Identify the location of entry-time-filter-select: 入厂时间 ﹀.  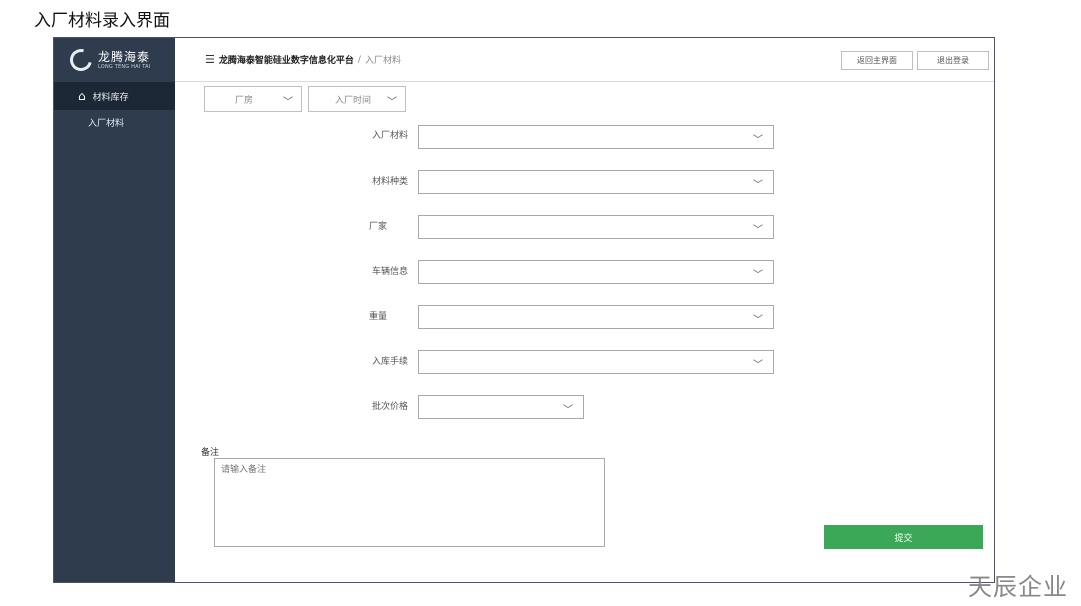
(357, 99).